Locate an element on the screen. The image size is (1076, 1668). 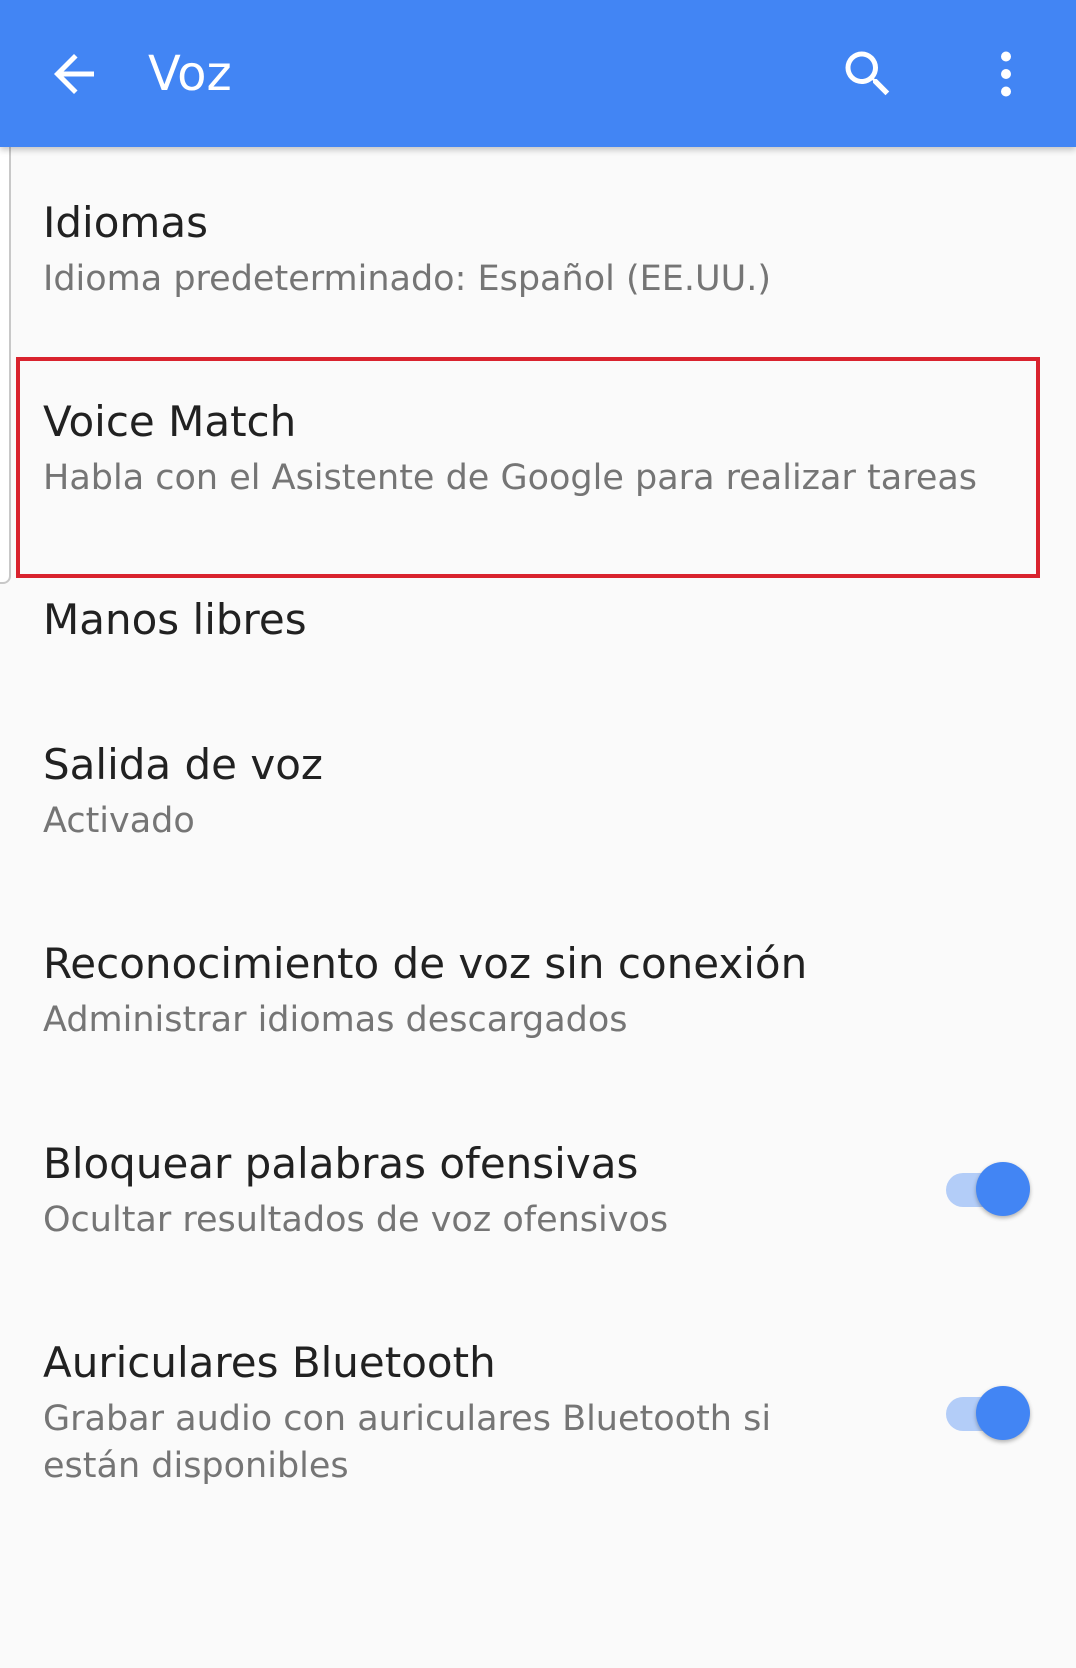
drawer-edge is located at coordinates (5, 356).